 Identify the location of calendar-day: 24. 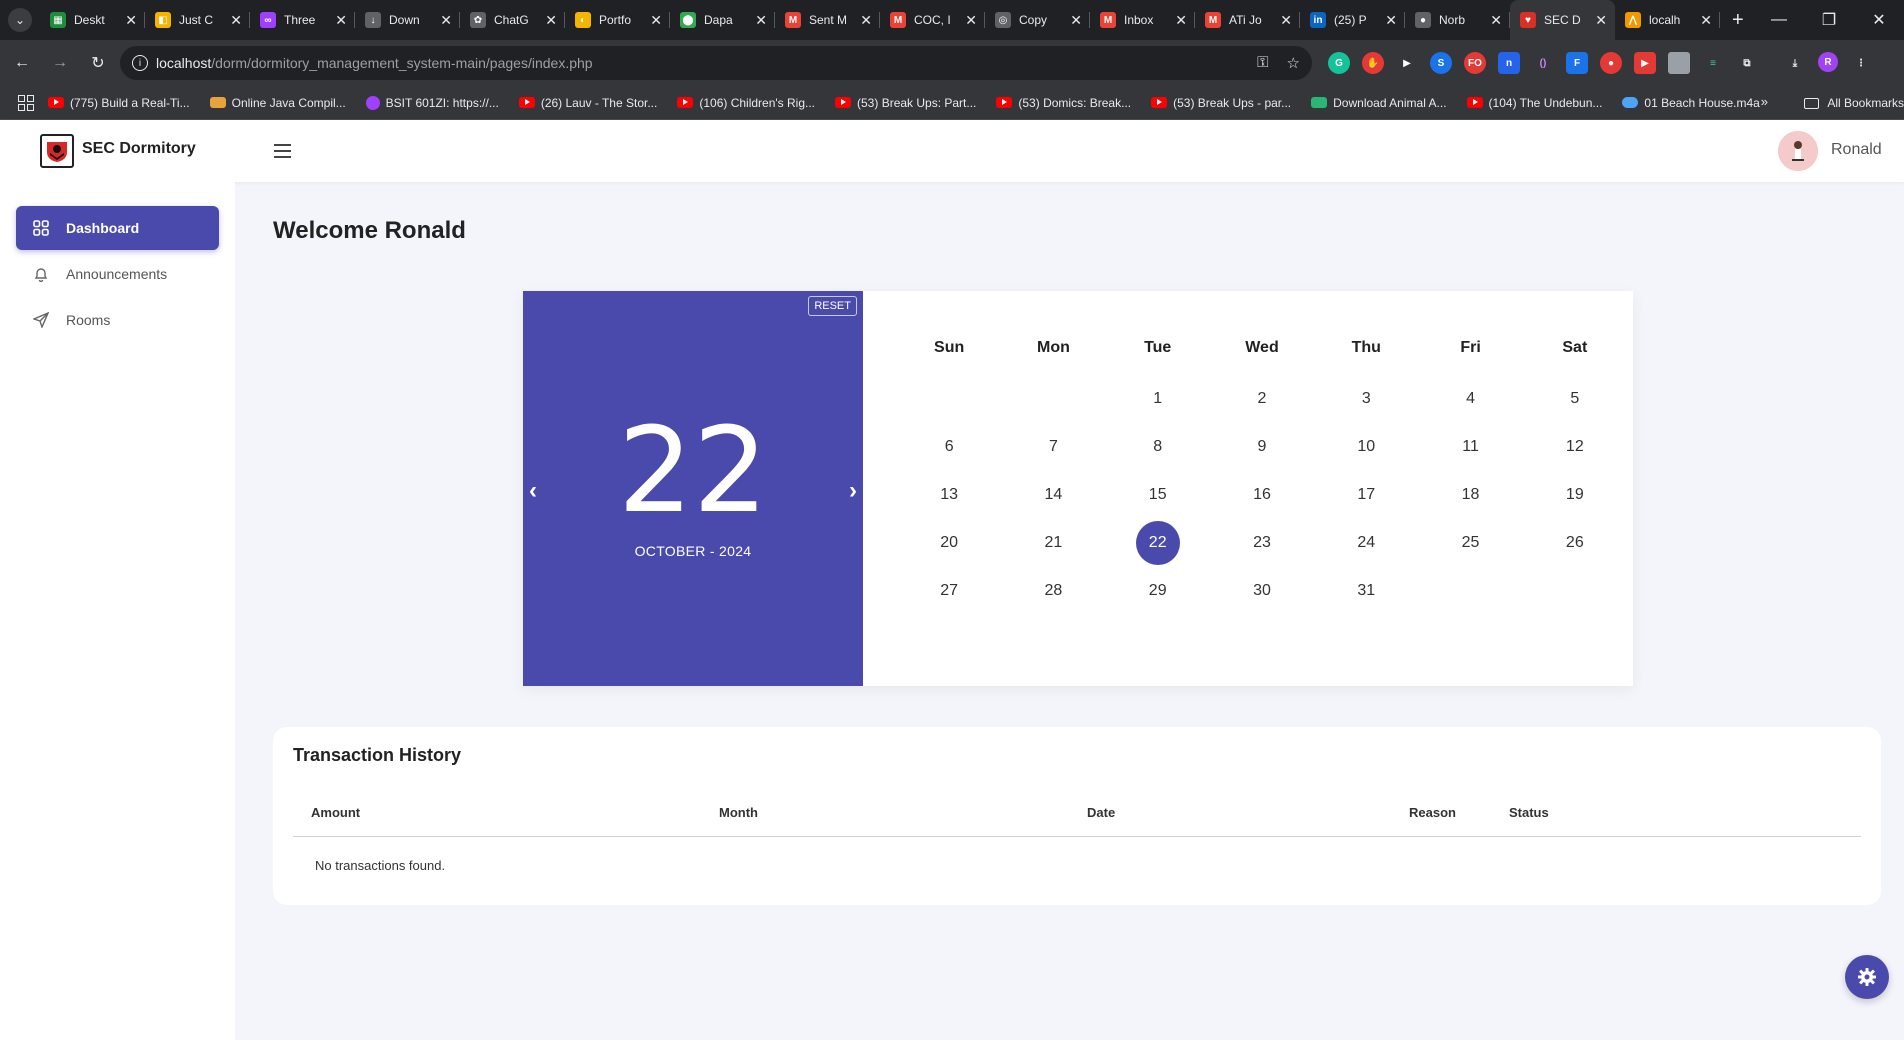
(1366, 543).